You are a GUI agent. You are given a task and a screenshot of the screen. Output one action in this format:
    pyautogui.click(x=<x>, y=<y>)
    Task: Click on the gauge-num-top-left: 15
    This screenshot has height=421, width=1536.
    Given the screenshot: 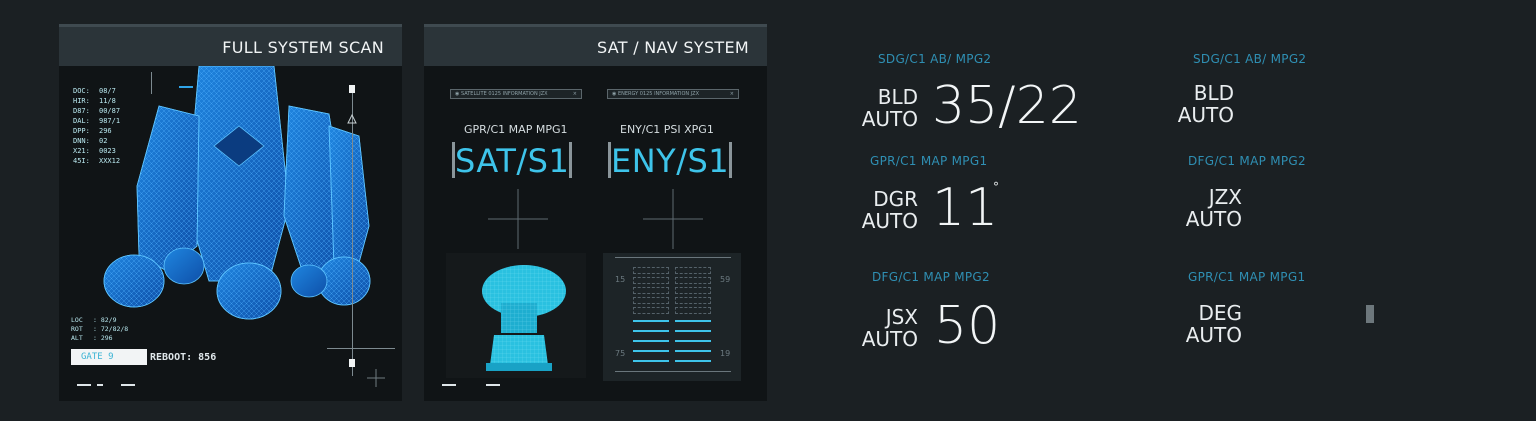 What is the action you would take?
    pyautogui.click(x=620, y=279)
    